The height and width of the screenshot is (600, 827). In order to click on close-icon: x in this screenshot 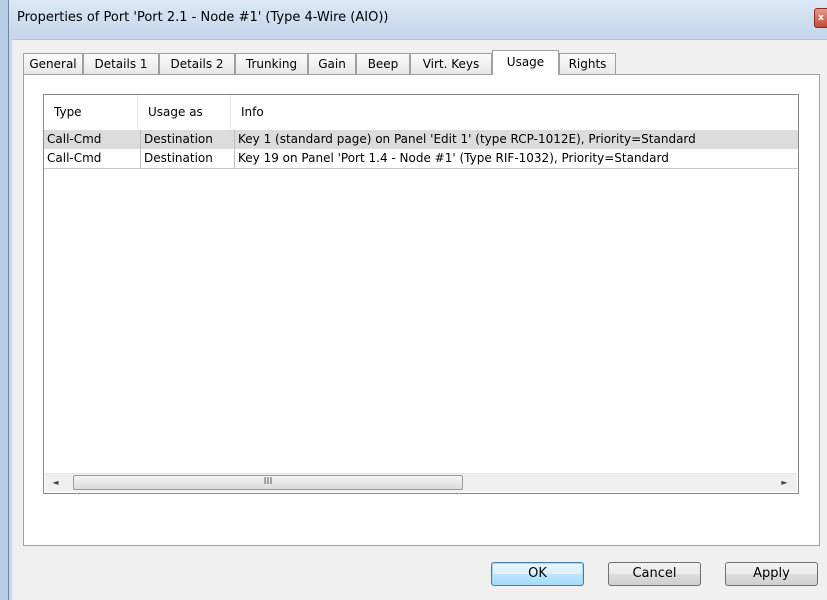, I will do `click(821, 18)`.